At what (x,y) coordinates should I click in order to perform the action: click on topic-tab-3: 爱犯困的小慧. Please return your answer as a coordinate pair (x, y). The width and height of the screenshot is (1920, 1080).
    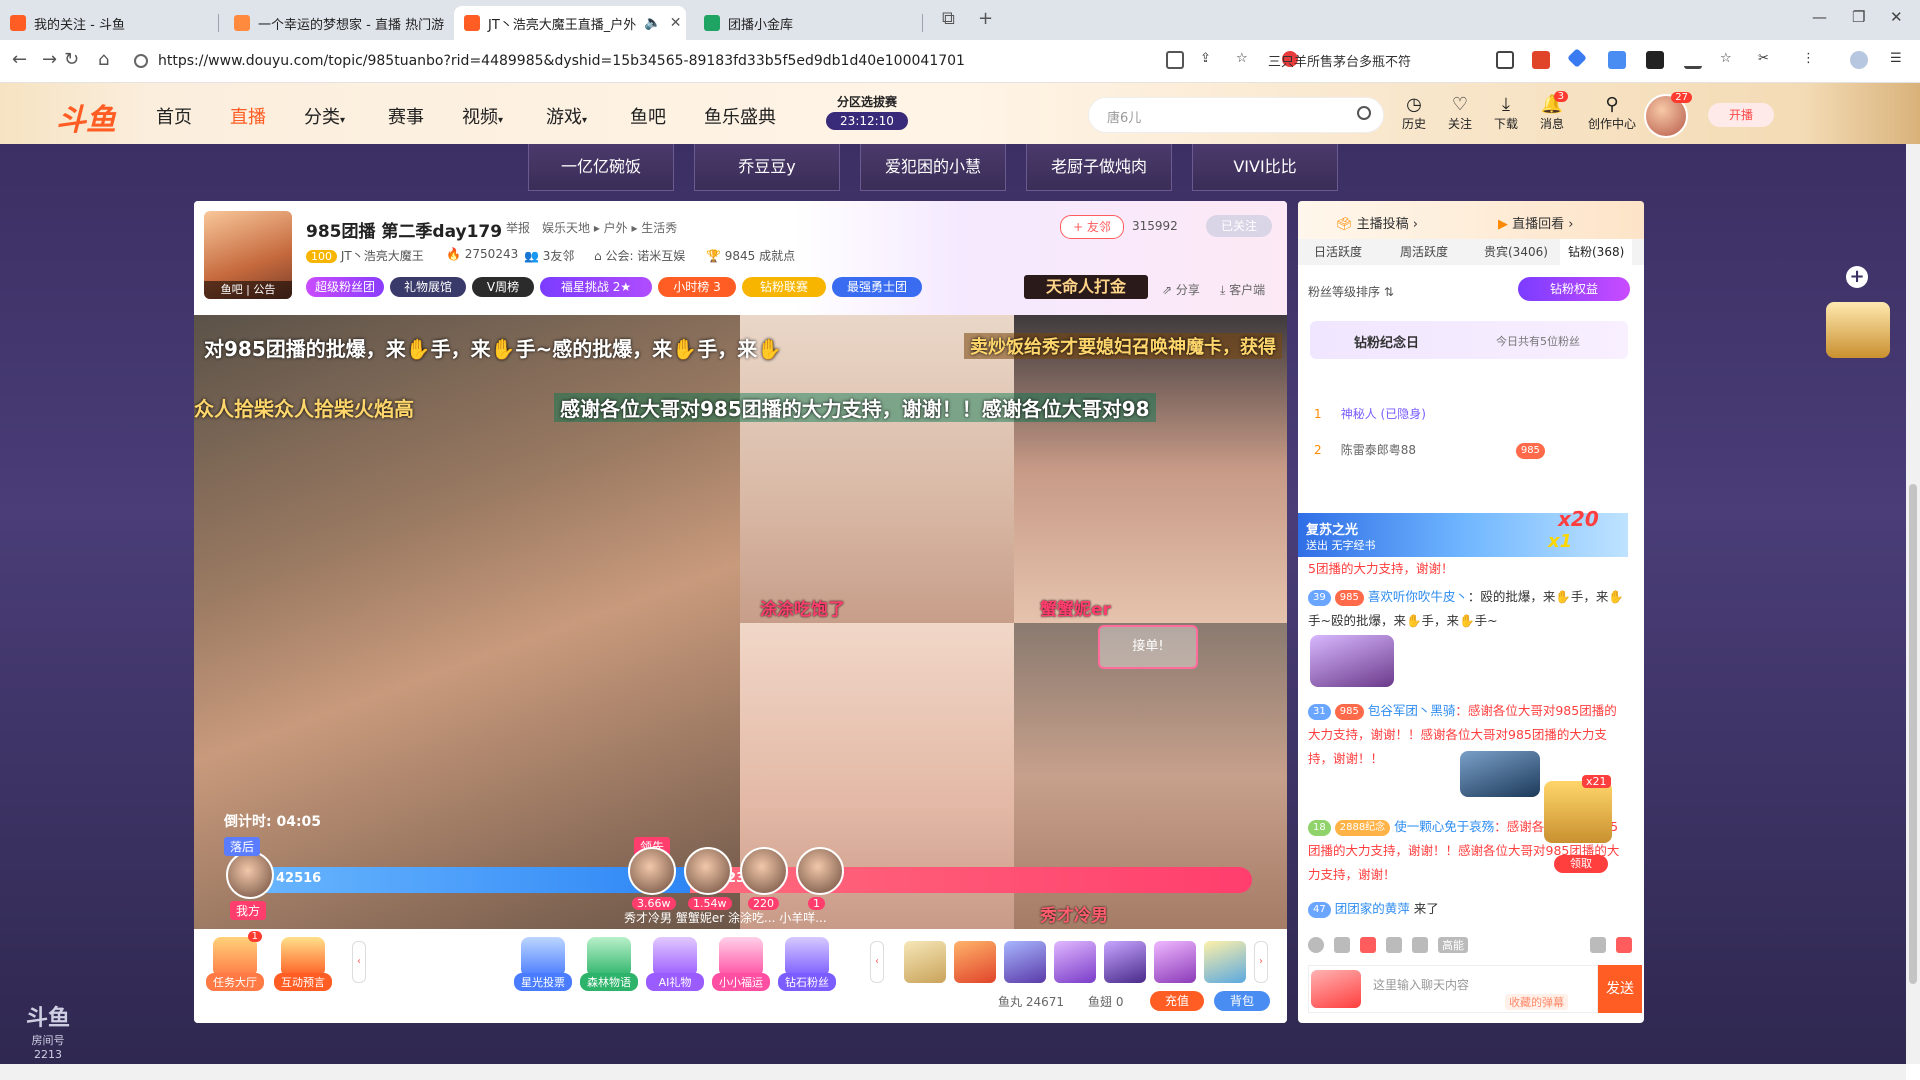
    Looking at the image, I should click on (933, 167).